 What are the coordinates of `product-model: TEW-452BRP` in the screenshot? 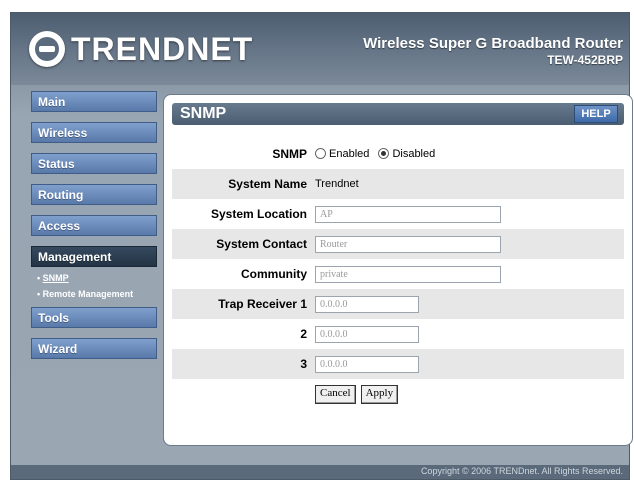 It's located at (585, 60).